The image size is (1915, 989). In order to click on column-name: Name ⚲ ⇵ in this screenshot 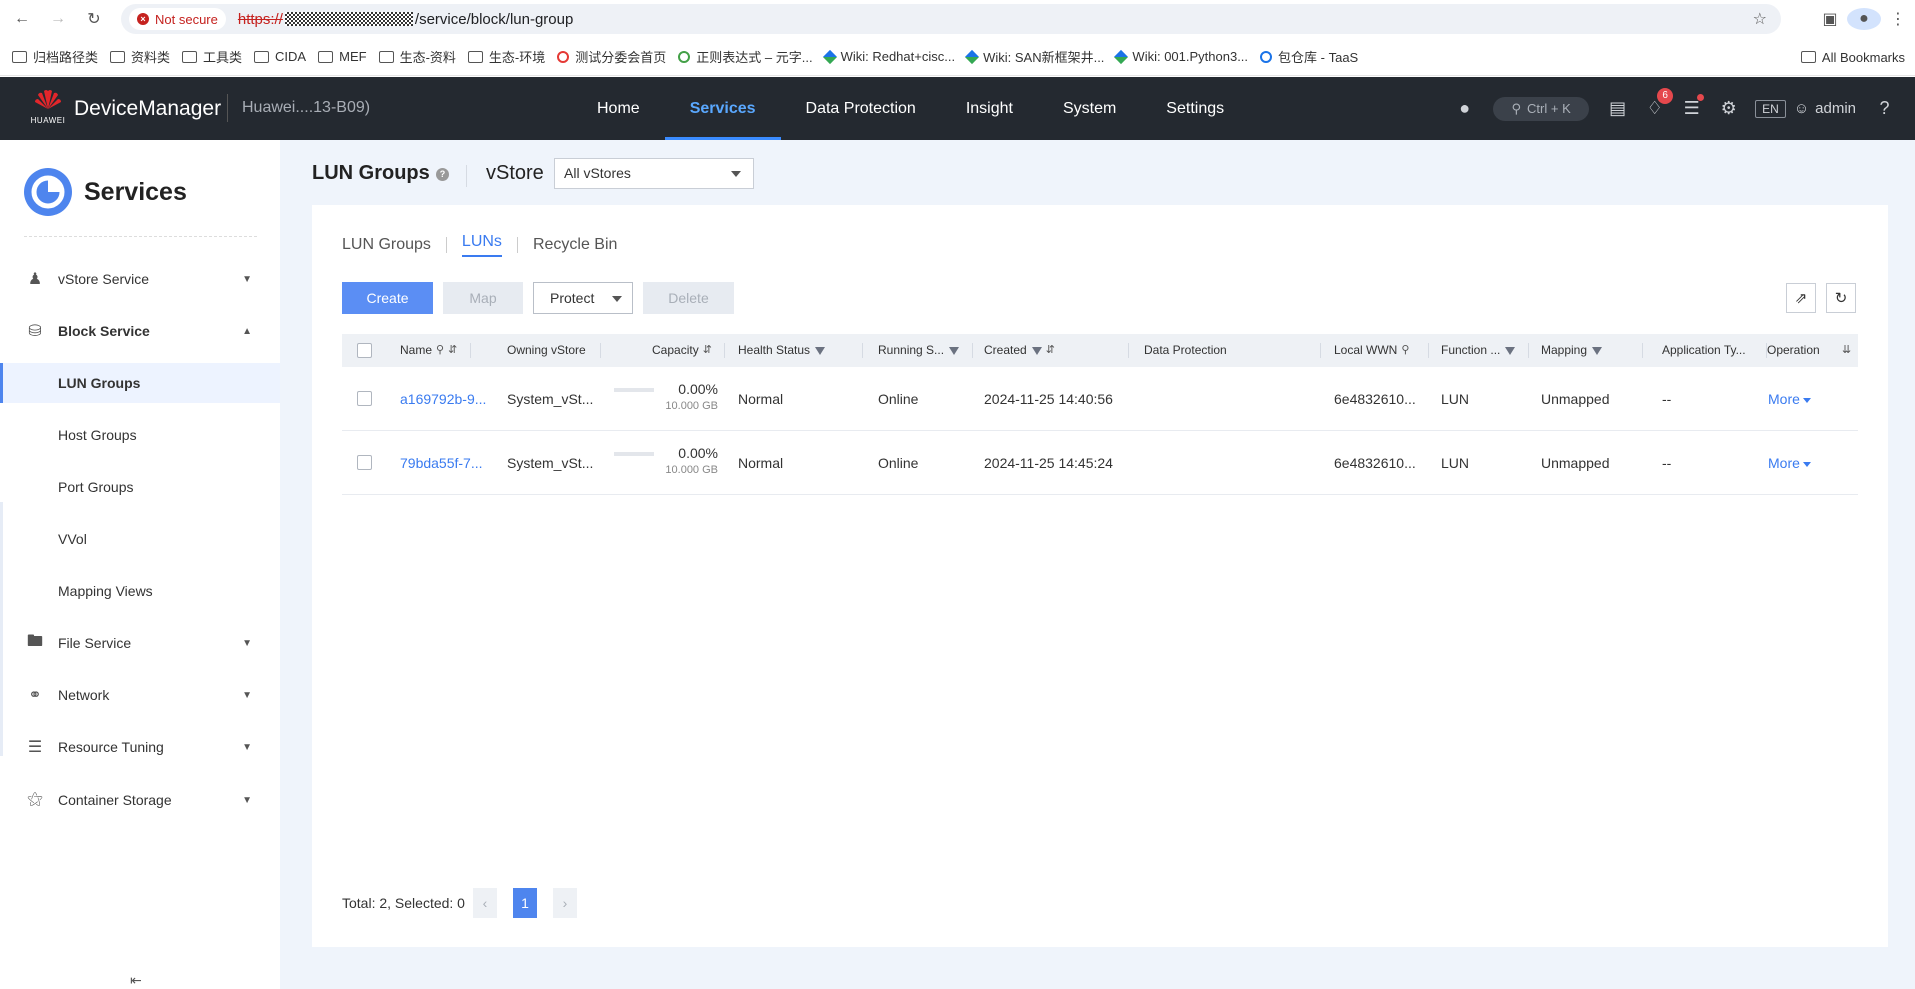, I will do `click(428, 350)`.